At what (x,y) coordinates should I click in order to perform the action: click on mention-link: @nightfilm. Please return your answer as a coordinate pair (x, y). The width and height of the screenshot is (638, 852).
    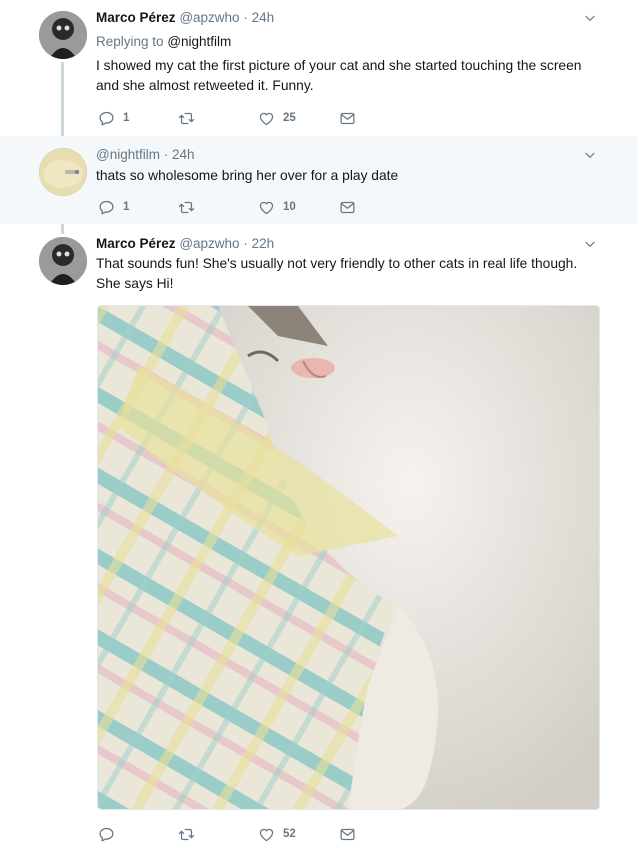
    Looking at the image, I should click on (199, 41).